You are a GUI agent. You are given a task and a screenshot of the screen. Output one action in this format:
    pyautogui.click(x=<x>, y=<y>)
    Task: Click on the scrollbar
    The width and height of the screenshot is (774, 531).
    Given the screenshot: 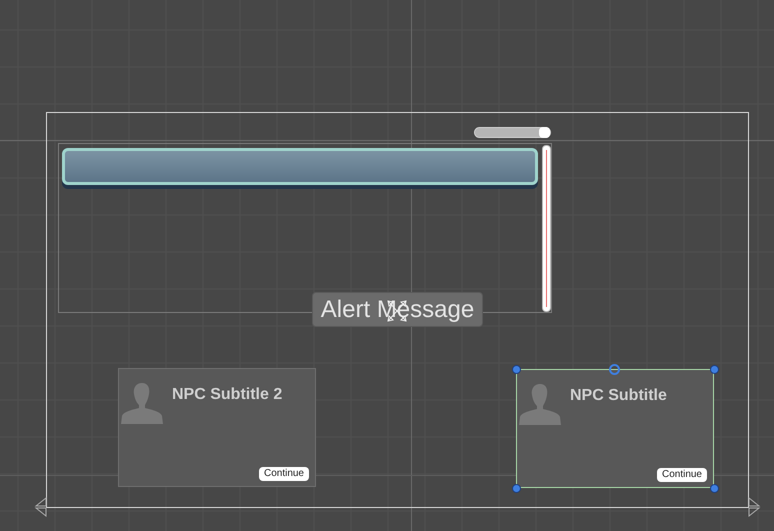 What is the action you would take?
    pyautogui.click(x=546, y=228)
    